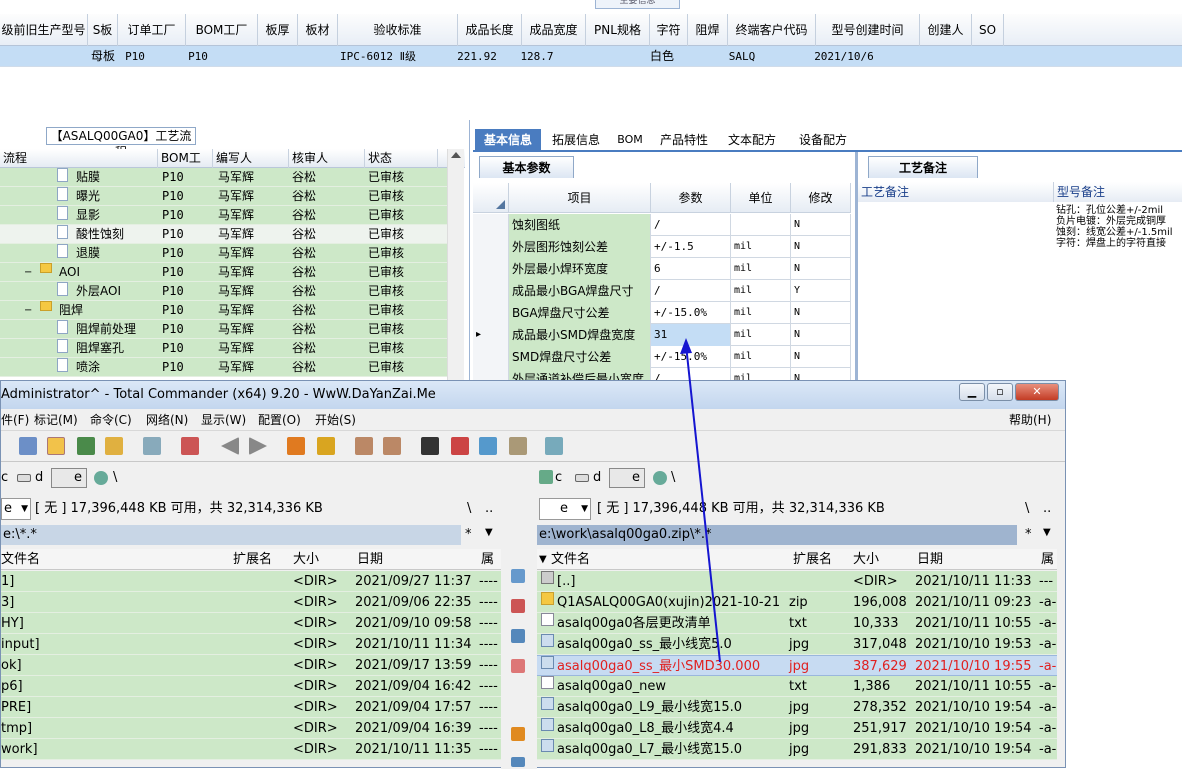 The height and width of the screenshot is (769, 1182). What do you see at coordinates (456, 155) in the screenshot?
I see `scroll-up-icon` at bounding box center [456, 155].